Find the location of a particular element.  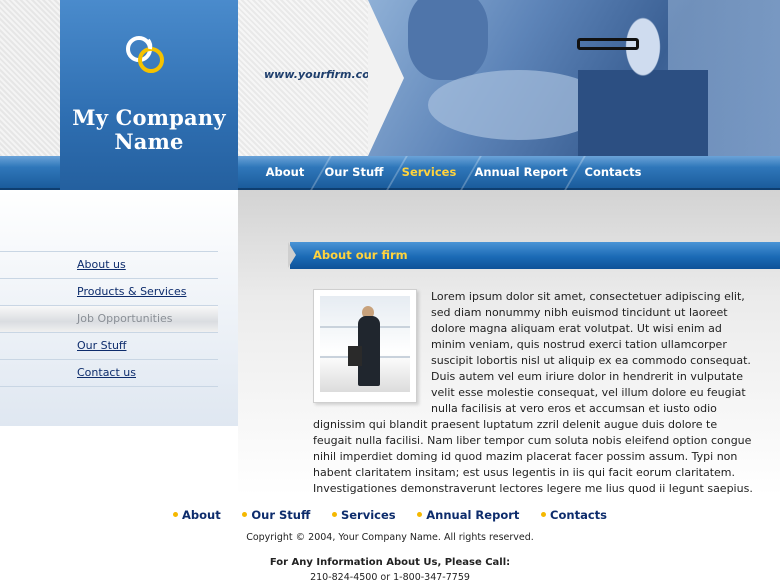

footer-link-our-stuff: Our Stuff is located at coordinates (276, 515).